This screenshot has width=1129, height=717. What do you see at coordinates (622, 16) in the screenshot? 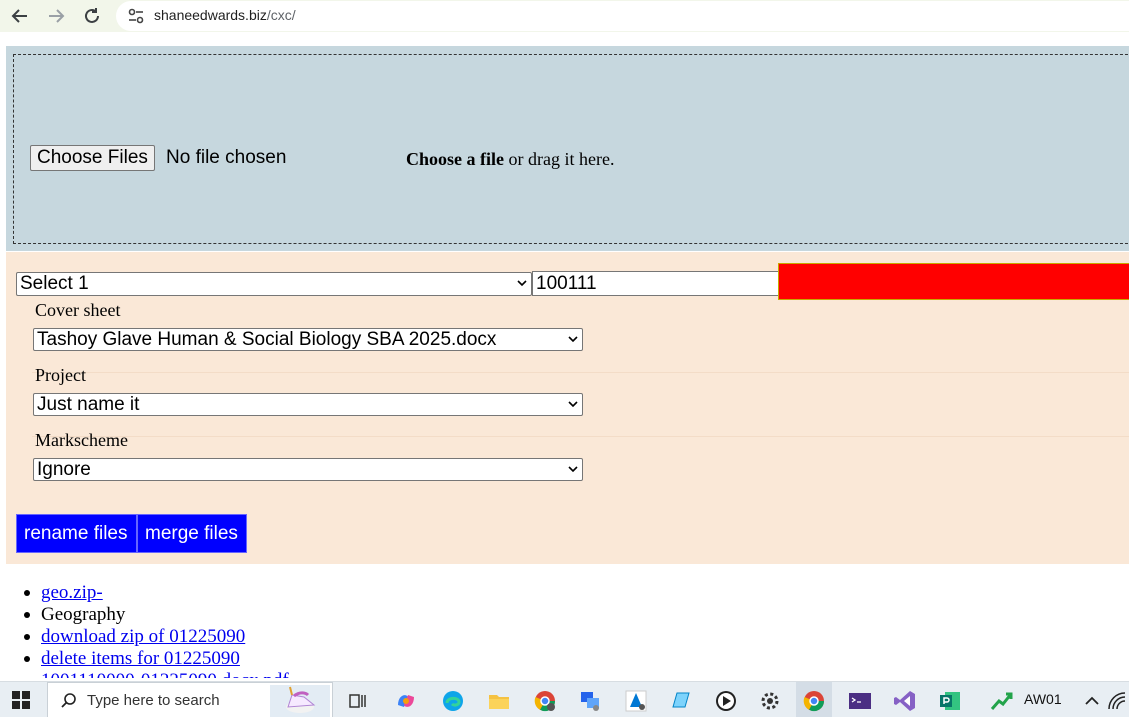
I see `address-bar: shaneedwards.biz/cxc/` at bounding box center [622, 16].